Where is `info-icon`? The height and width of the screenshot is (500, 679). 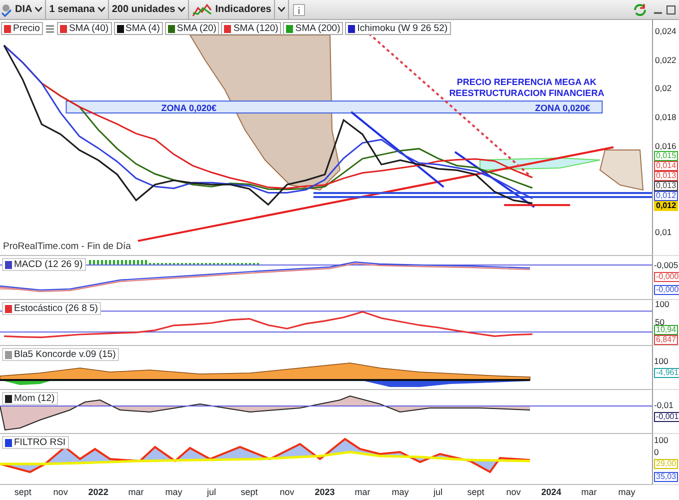 info-icon is located at coordinates (299, 10).